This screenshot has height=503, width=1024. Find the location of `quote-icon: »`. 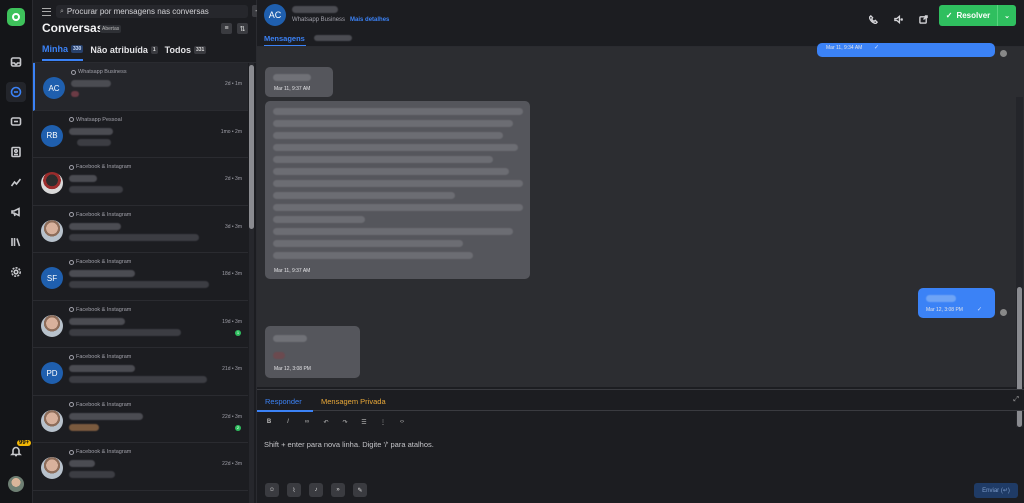

quote-icon: » is located at coordinates (338, 490).